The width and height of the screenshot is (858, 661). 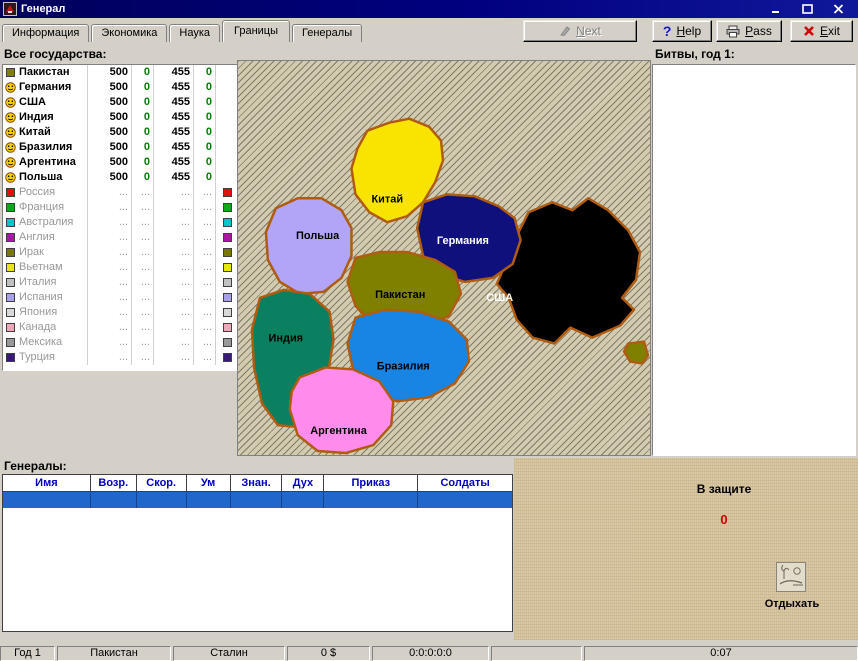 I want to click on pass-icon, so click(x=733, y=31).